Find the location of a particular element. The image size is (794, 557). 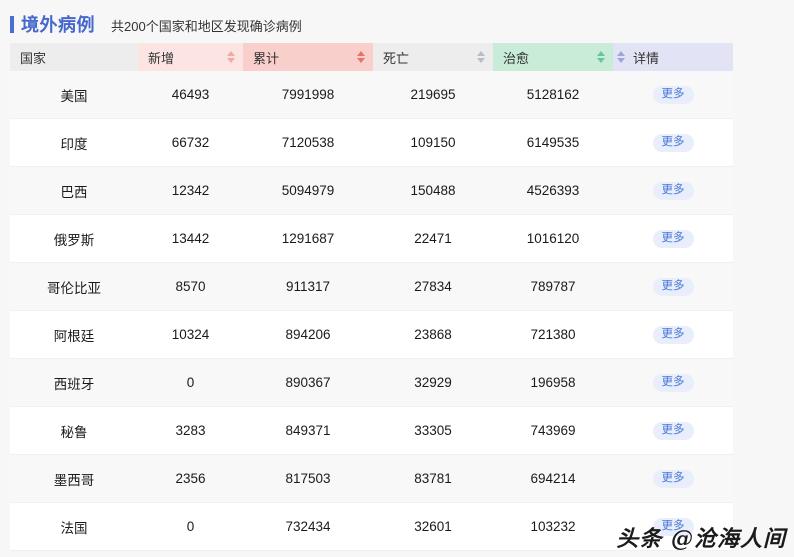

cell-country: 美国 is located at coordinates (74, 95).